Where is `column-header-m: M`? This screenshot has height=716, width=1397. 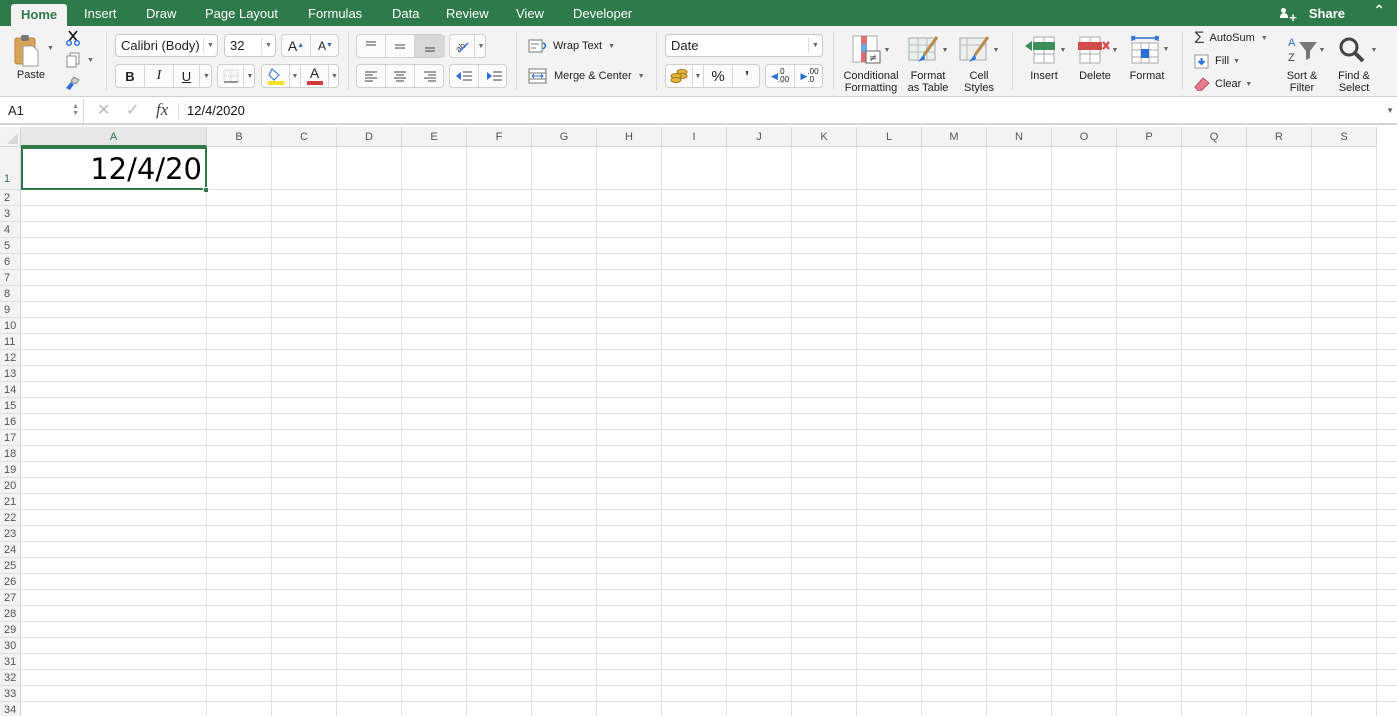
column-header-m: M is located at coordinates (954, 137).